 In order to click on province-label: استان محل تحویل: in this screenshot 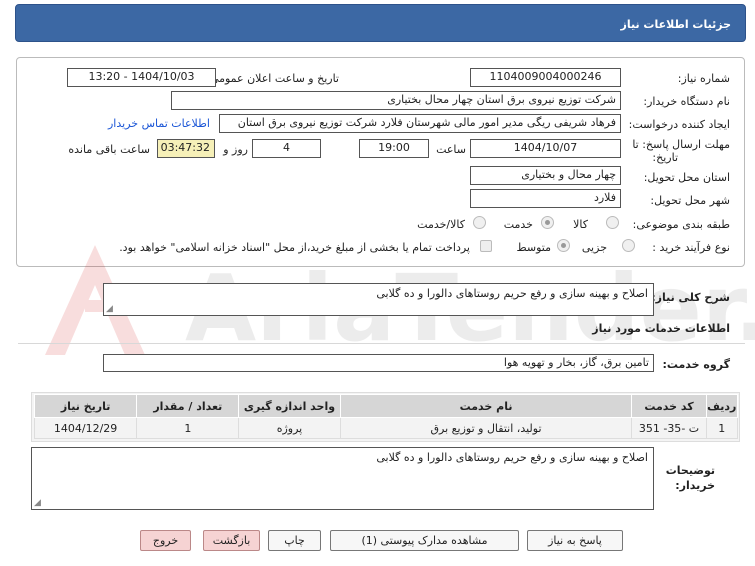, I will do `click(686, 177)`.